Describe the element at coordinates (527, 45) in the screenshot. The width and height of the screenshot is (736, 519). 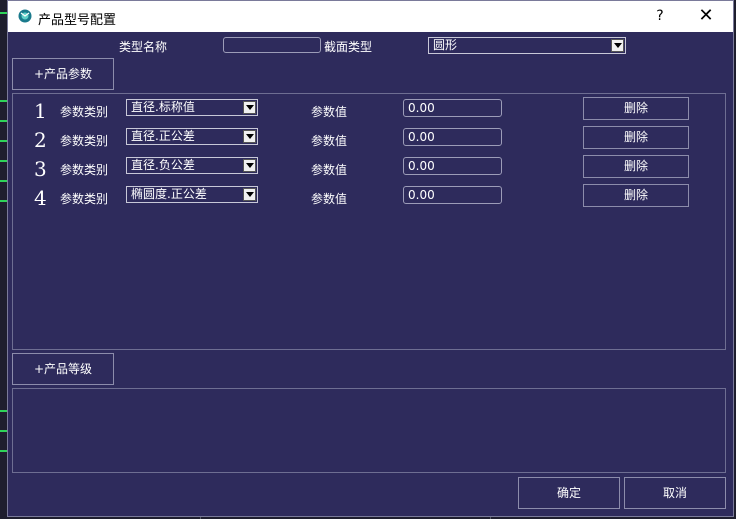
I see `section-type-select: 圆形` at that location.